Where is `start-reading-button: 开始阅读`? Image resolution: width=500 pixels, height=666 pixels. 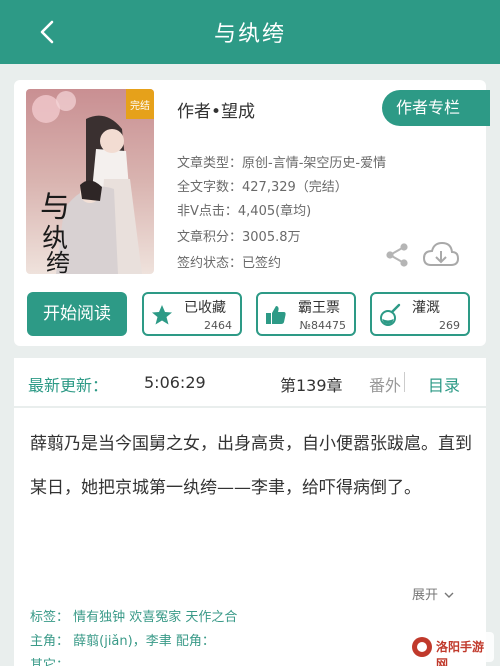 start-reading-button: 开始阅读 is located at coordinates (77, 314).